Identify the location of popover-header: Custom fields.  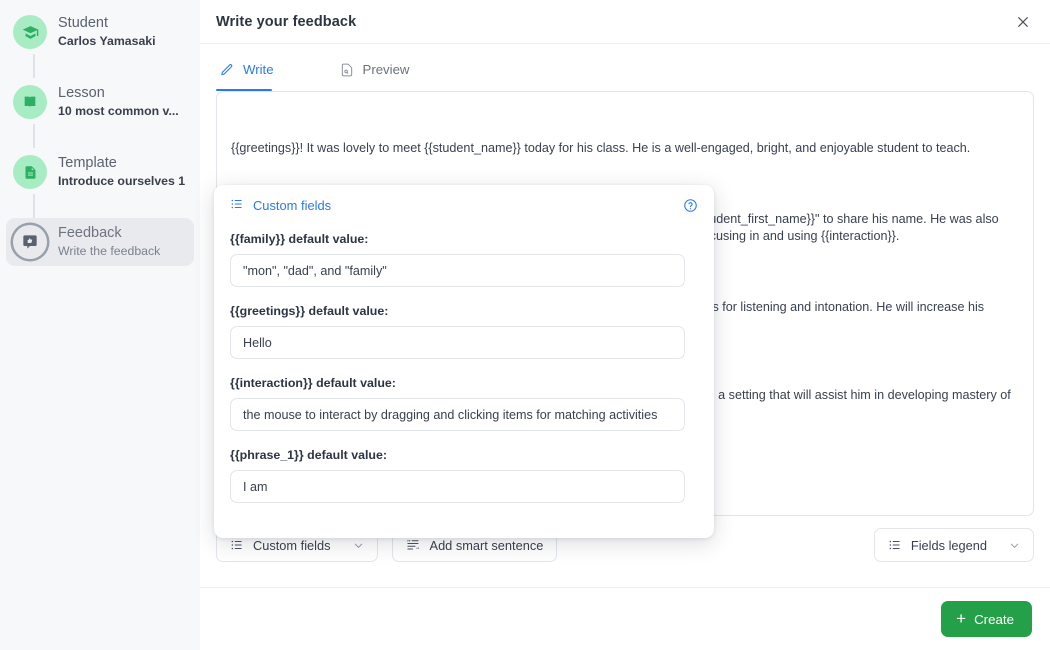
(464, 201).